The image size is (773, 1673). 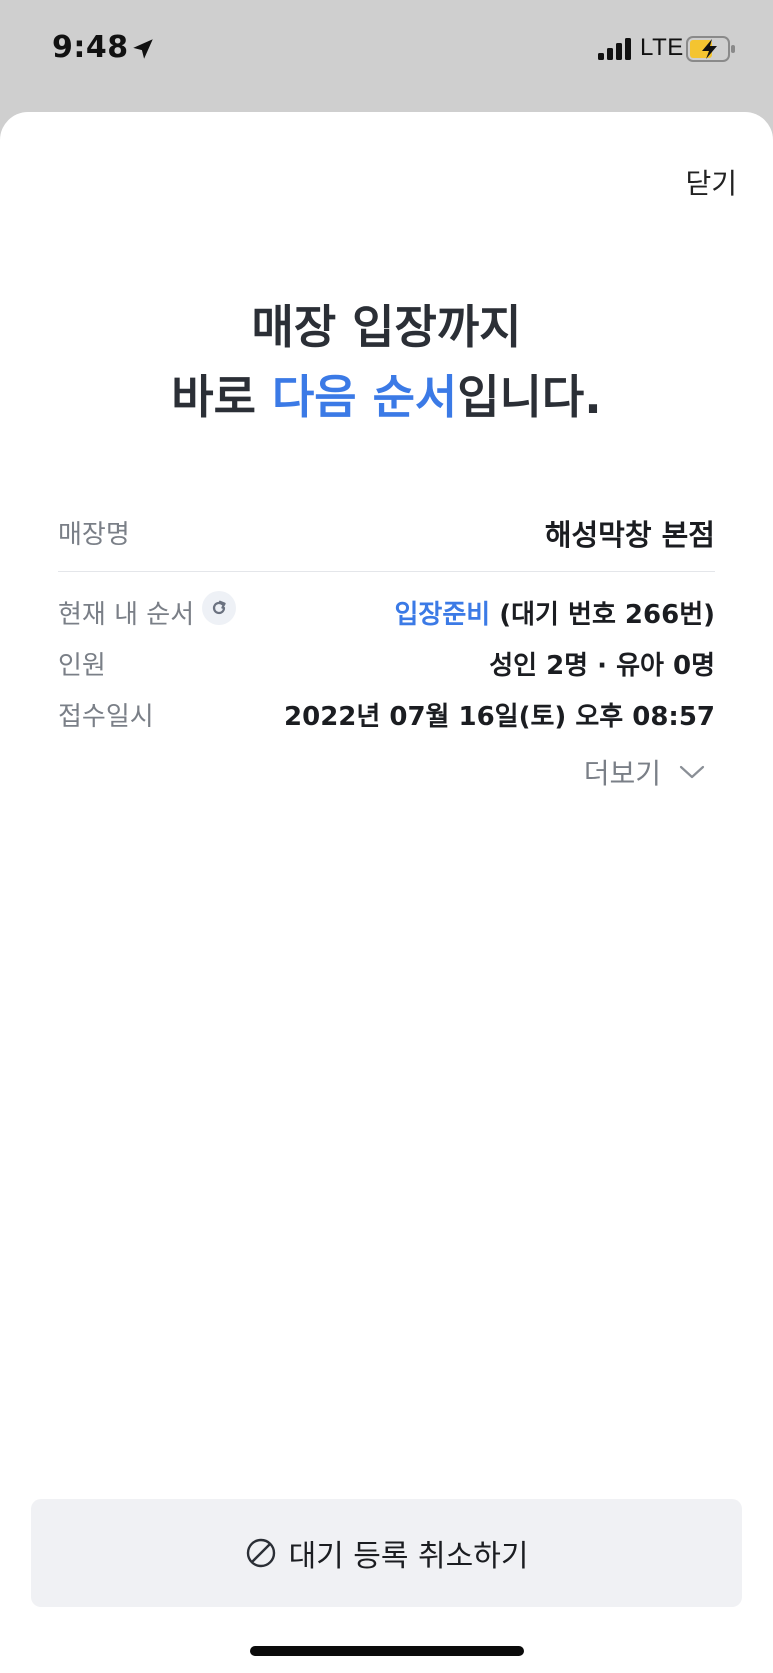 What do you see at coordinates (106, 717) in the screenshot?
I see `time-label: 접수일시` at bounding box center [106, 717].